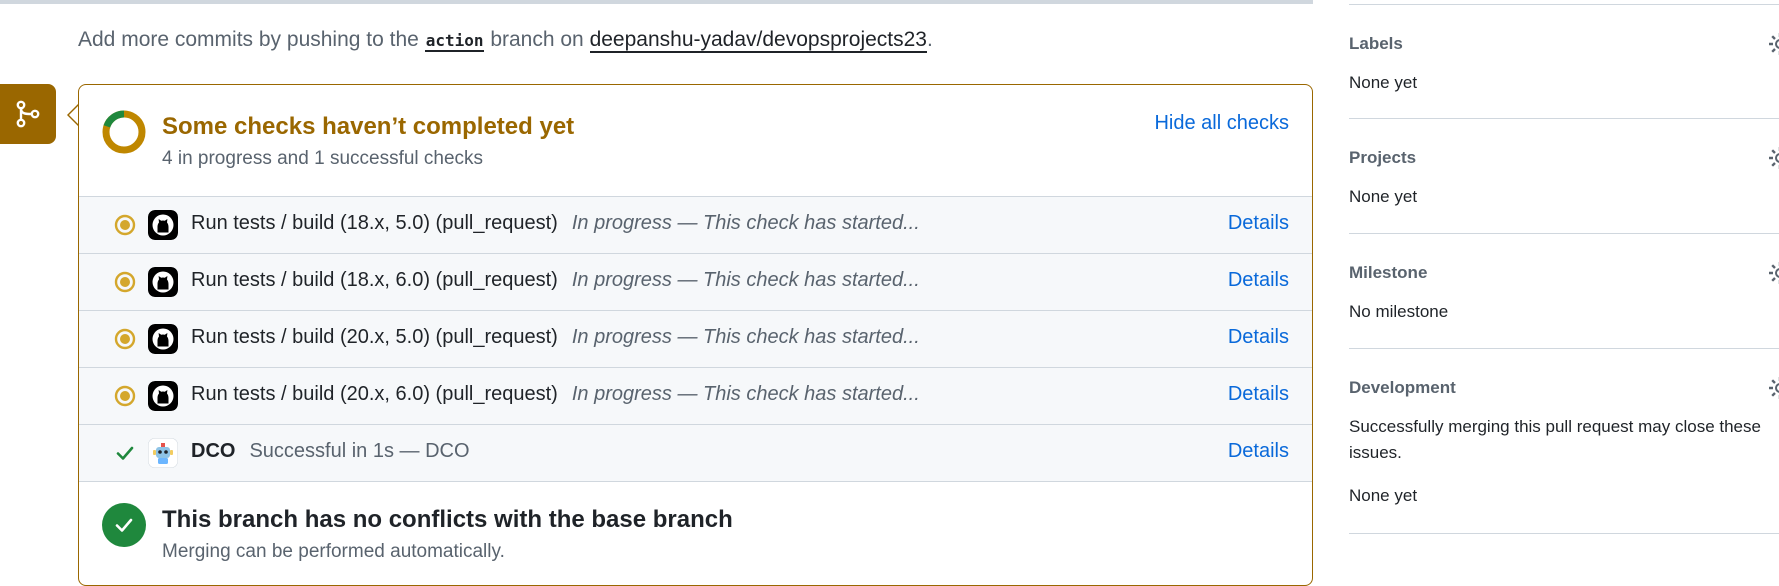  What do you see at coordinates (124, 525) in the screenshot?
I see `success-check-icon` at bounding box center [124, 525].